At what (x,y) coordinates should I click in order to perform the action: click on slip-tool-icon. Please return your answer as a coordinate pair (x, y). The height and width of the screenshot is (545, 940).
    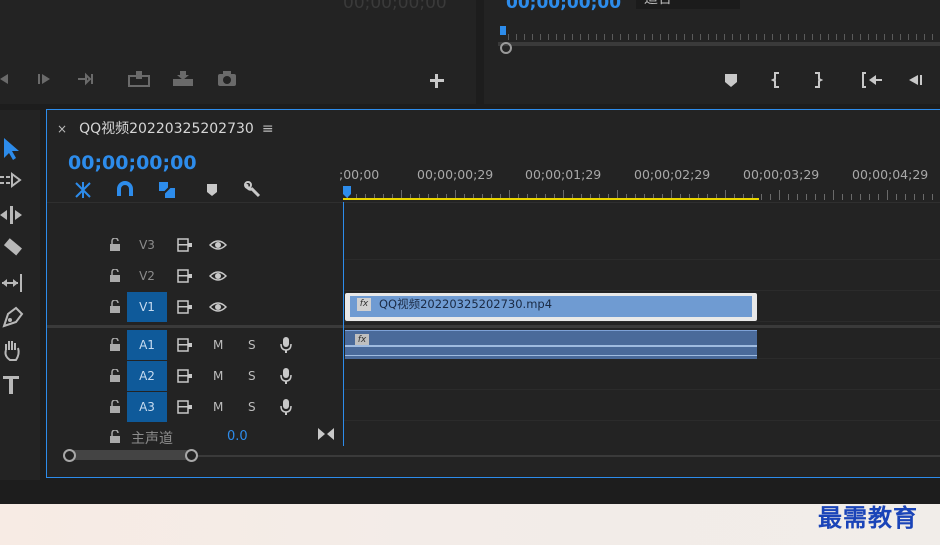
    Looking at the image, I should click on (13, 283).